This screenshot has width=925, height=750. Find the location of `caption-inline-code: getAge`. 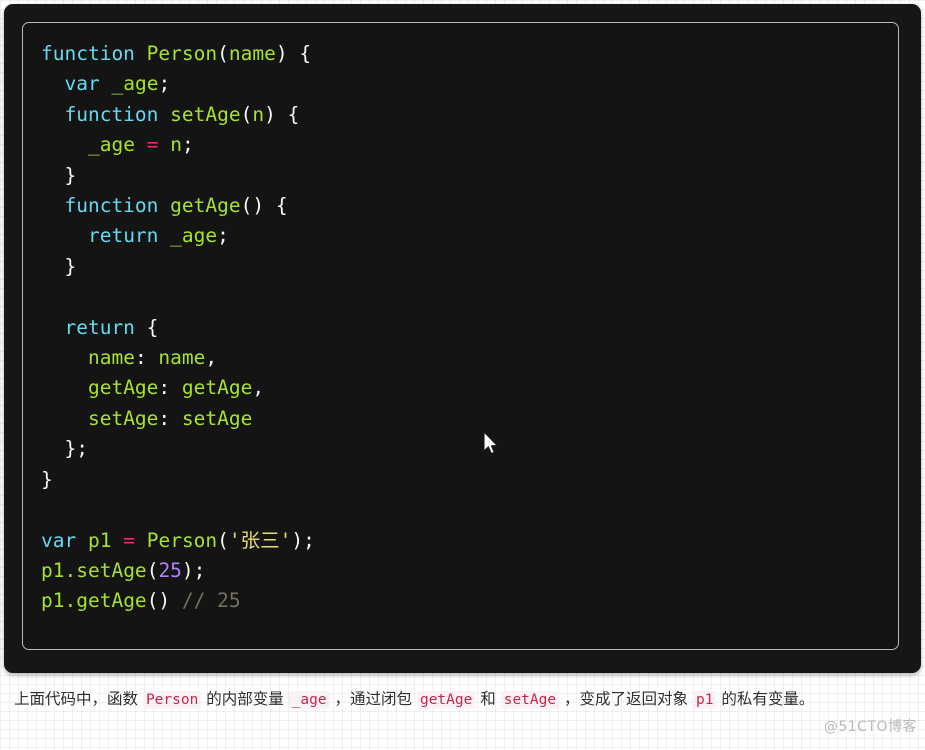

caption-inline-code: getAge is located at coordinates (446, 700).